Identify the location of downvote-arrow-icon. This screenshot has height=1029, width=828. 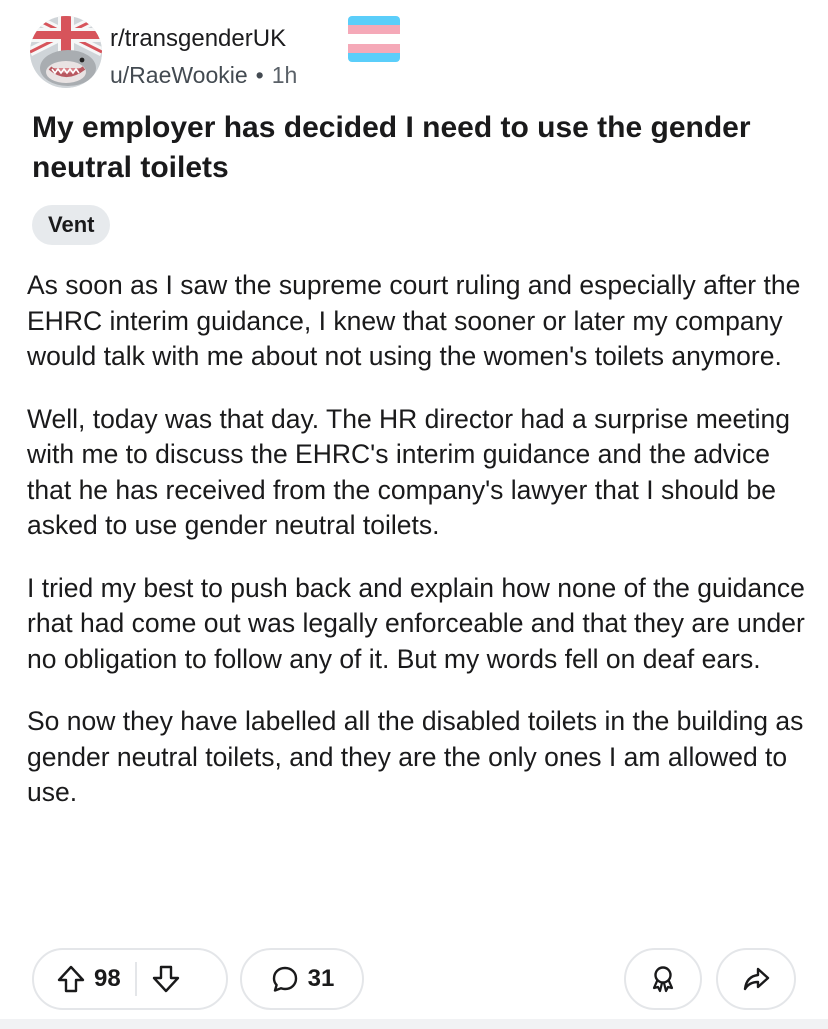
(166, 979).